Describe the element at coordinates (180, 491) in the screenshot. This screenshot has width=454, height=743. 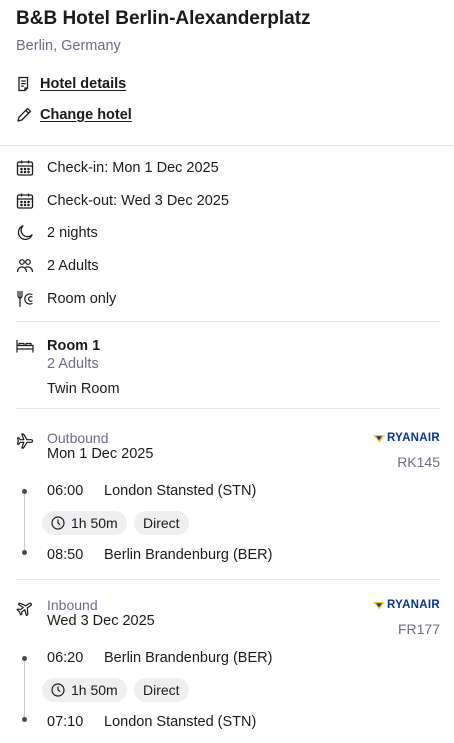
I see `depart-airport: London Stansted (STN)` at that location.